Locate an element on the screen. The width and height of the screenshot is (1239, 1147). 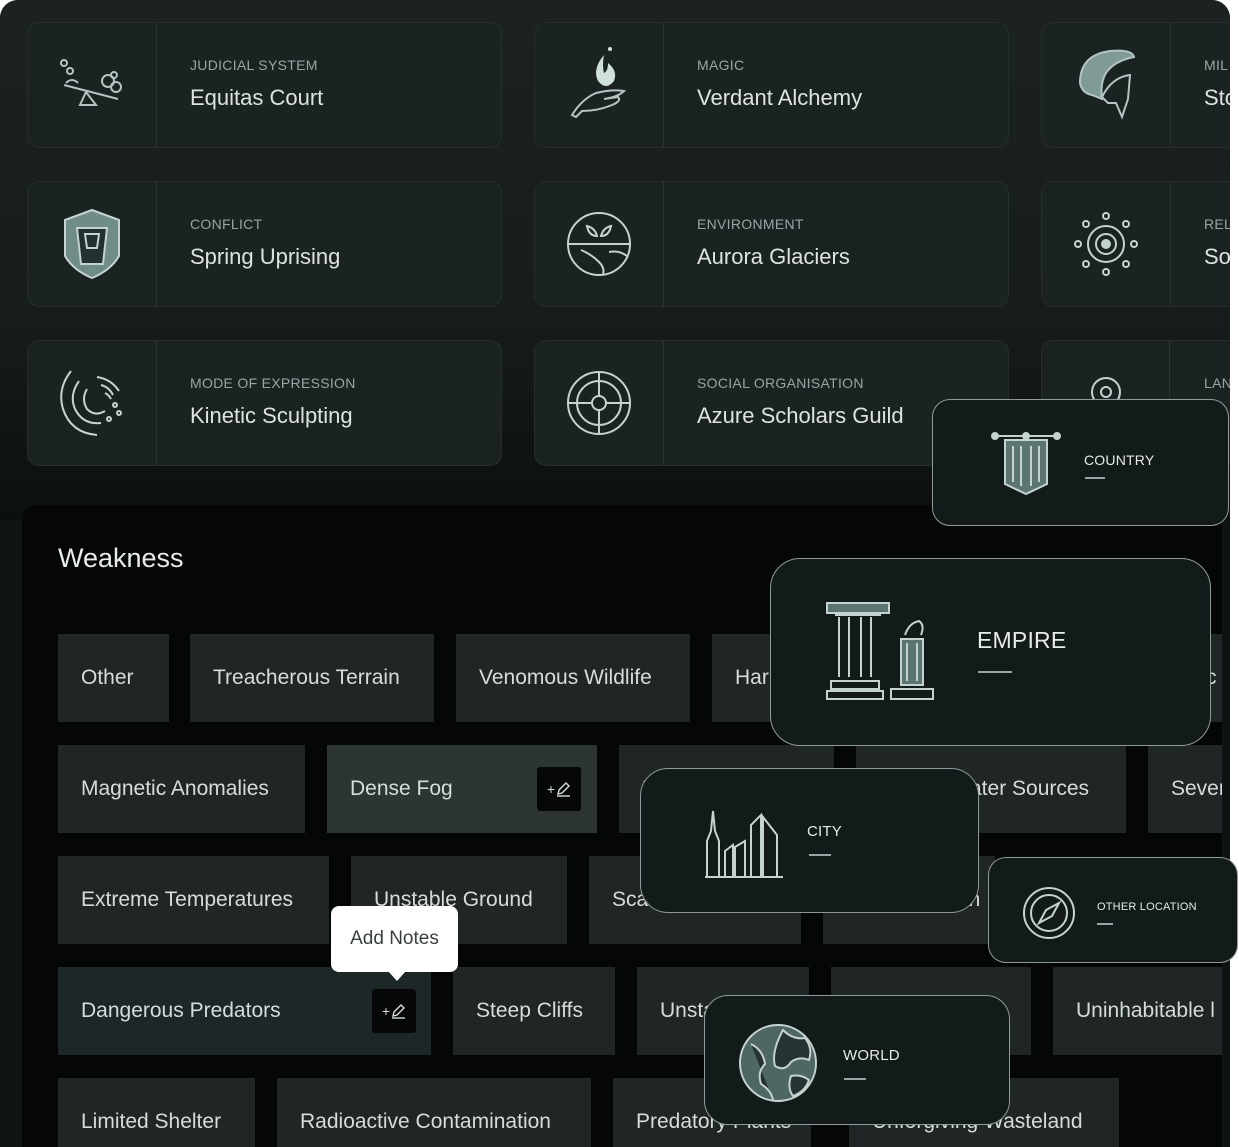
card-category: MODE OF EXPRESSION is located at coordinates (273, 383).